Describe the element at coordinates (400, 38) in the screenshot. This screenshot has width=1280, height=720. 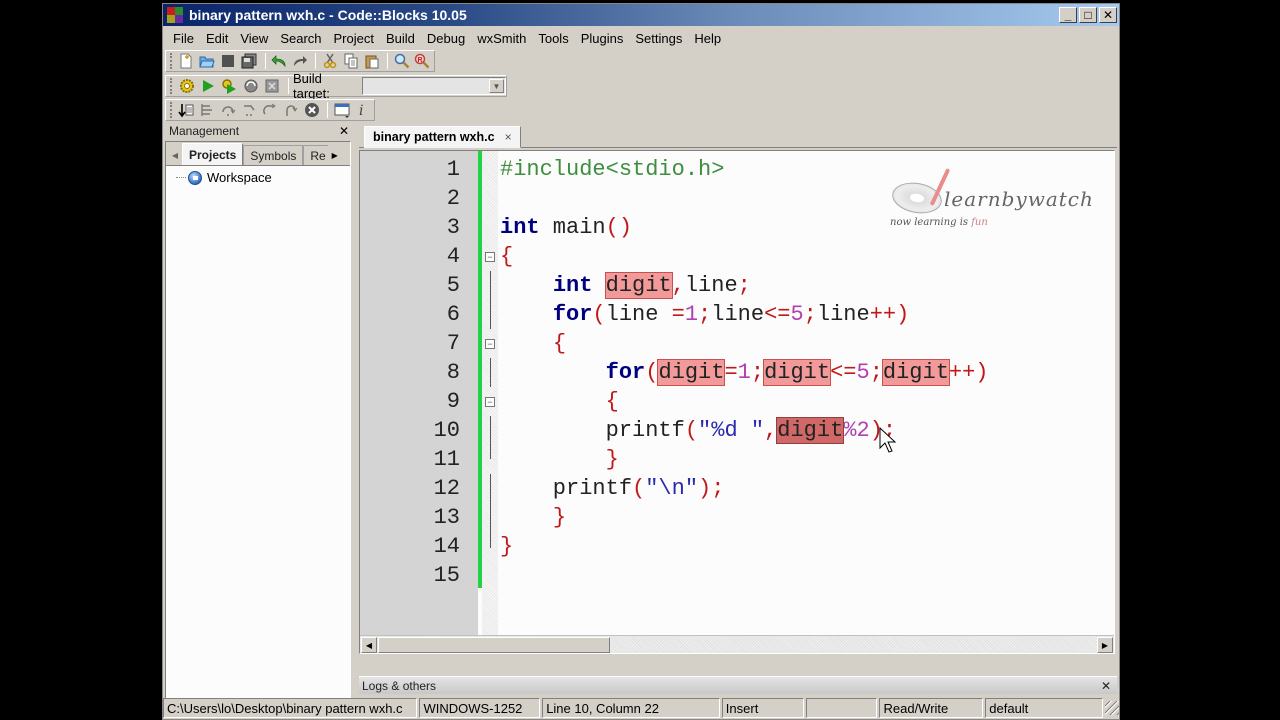
I see `menu-build: Build` at that location.